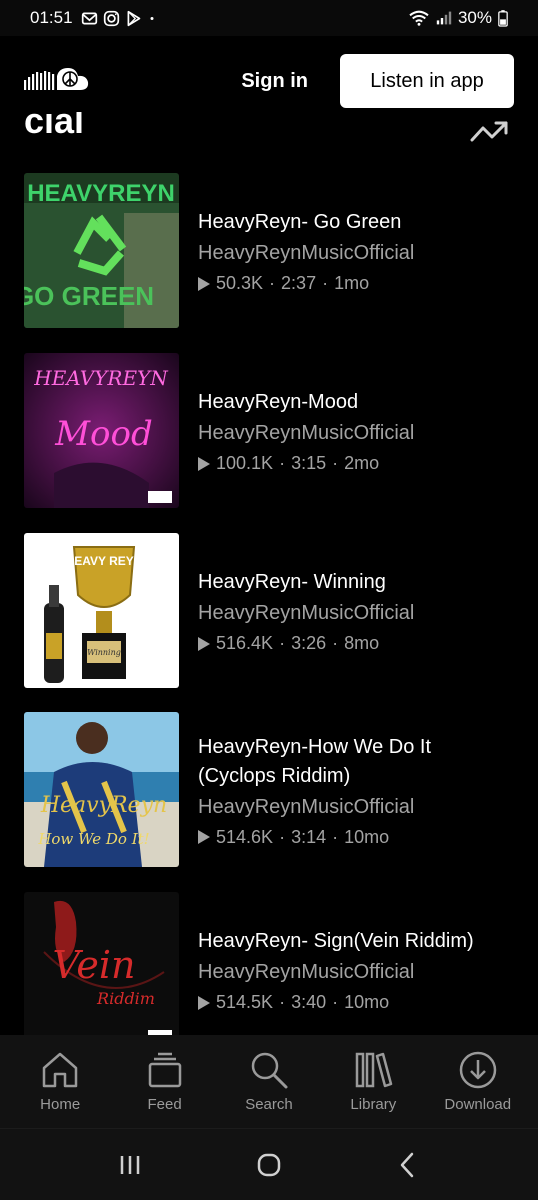  I want to click on track-artwork: HEAVY REYN Winning, so click(101, 610).